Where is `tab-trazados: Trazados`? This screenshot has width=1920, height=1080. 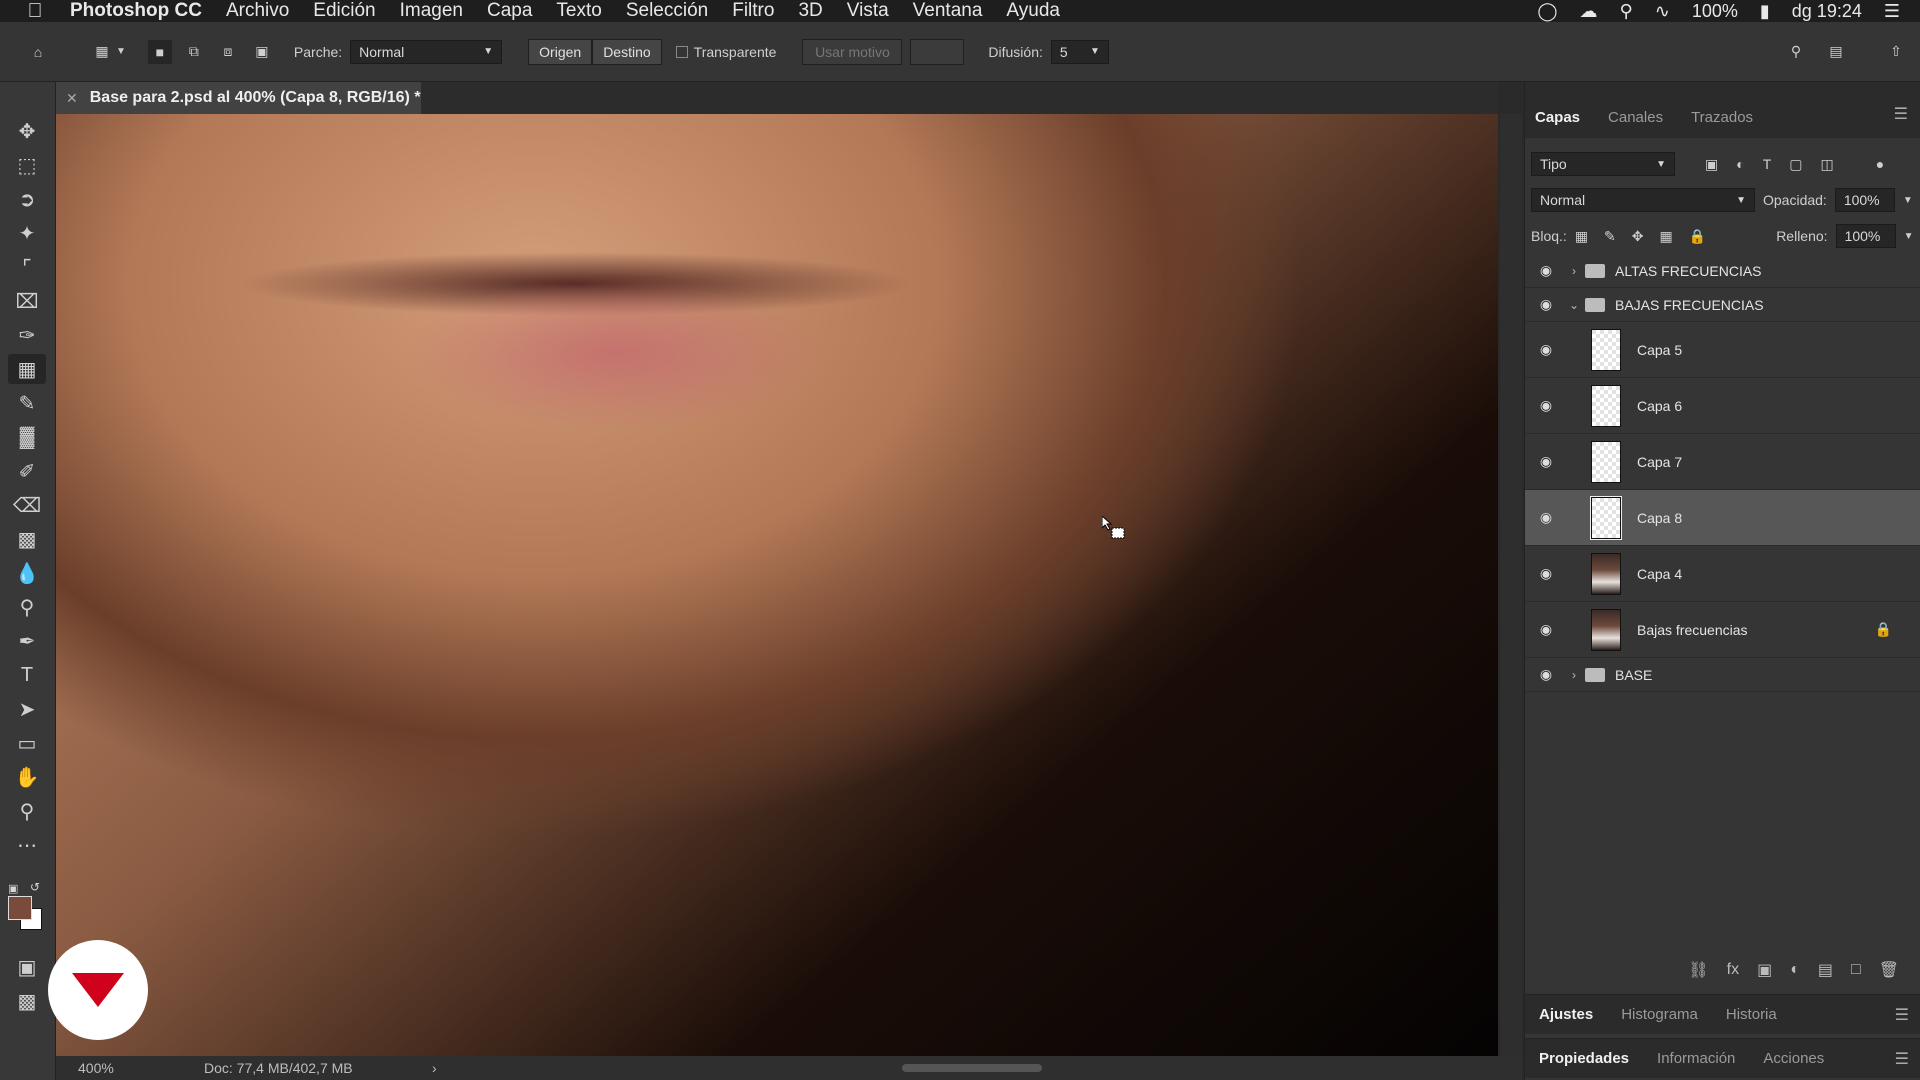
tab-trazados: Trazados is located at coordinates (1726, 123).